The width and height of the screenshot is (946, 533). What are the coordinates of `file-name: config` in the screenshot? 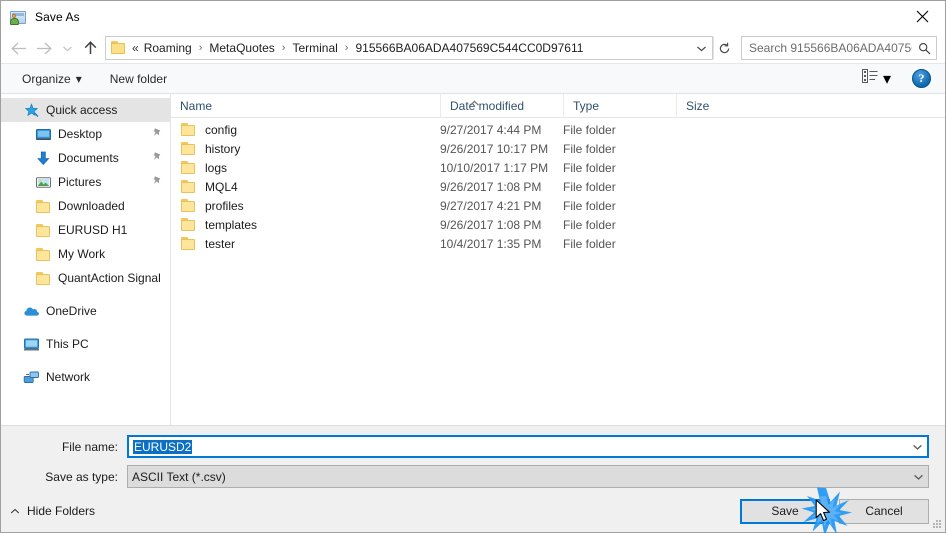 It's located at (221, 129).